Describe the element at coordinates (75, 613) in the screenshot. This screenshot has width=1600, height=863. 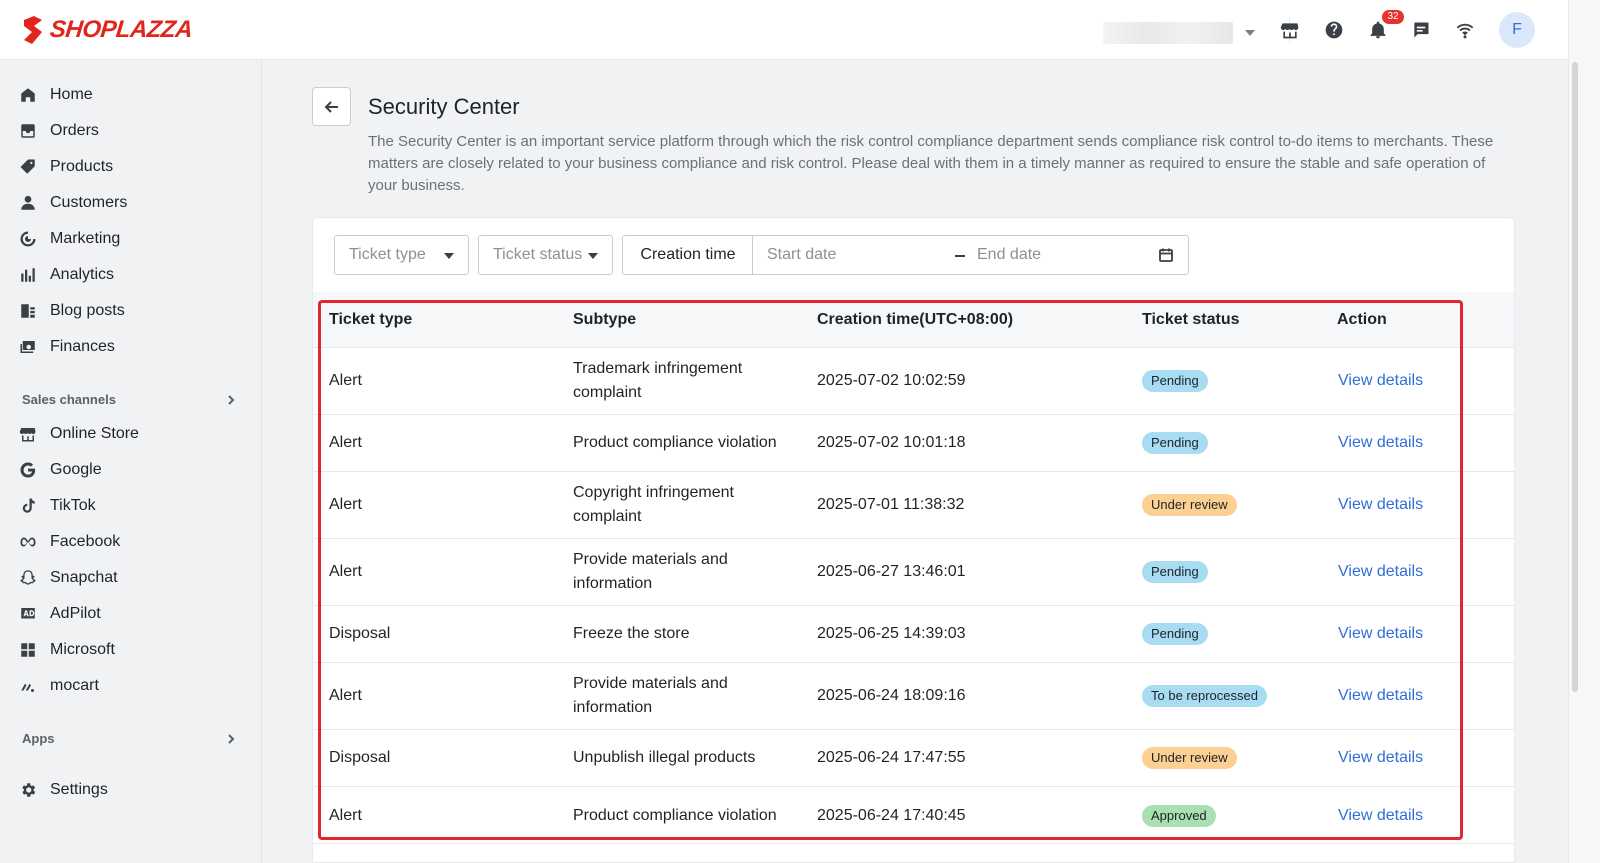
I see `sidebar-item-label: AdPilot` at that location.